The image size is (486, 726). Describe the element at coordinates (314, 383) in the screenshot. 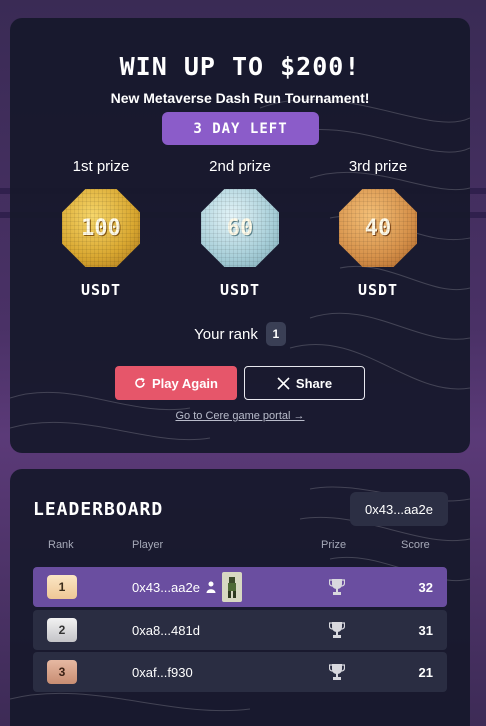

I see `share-label: Share` at that location.